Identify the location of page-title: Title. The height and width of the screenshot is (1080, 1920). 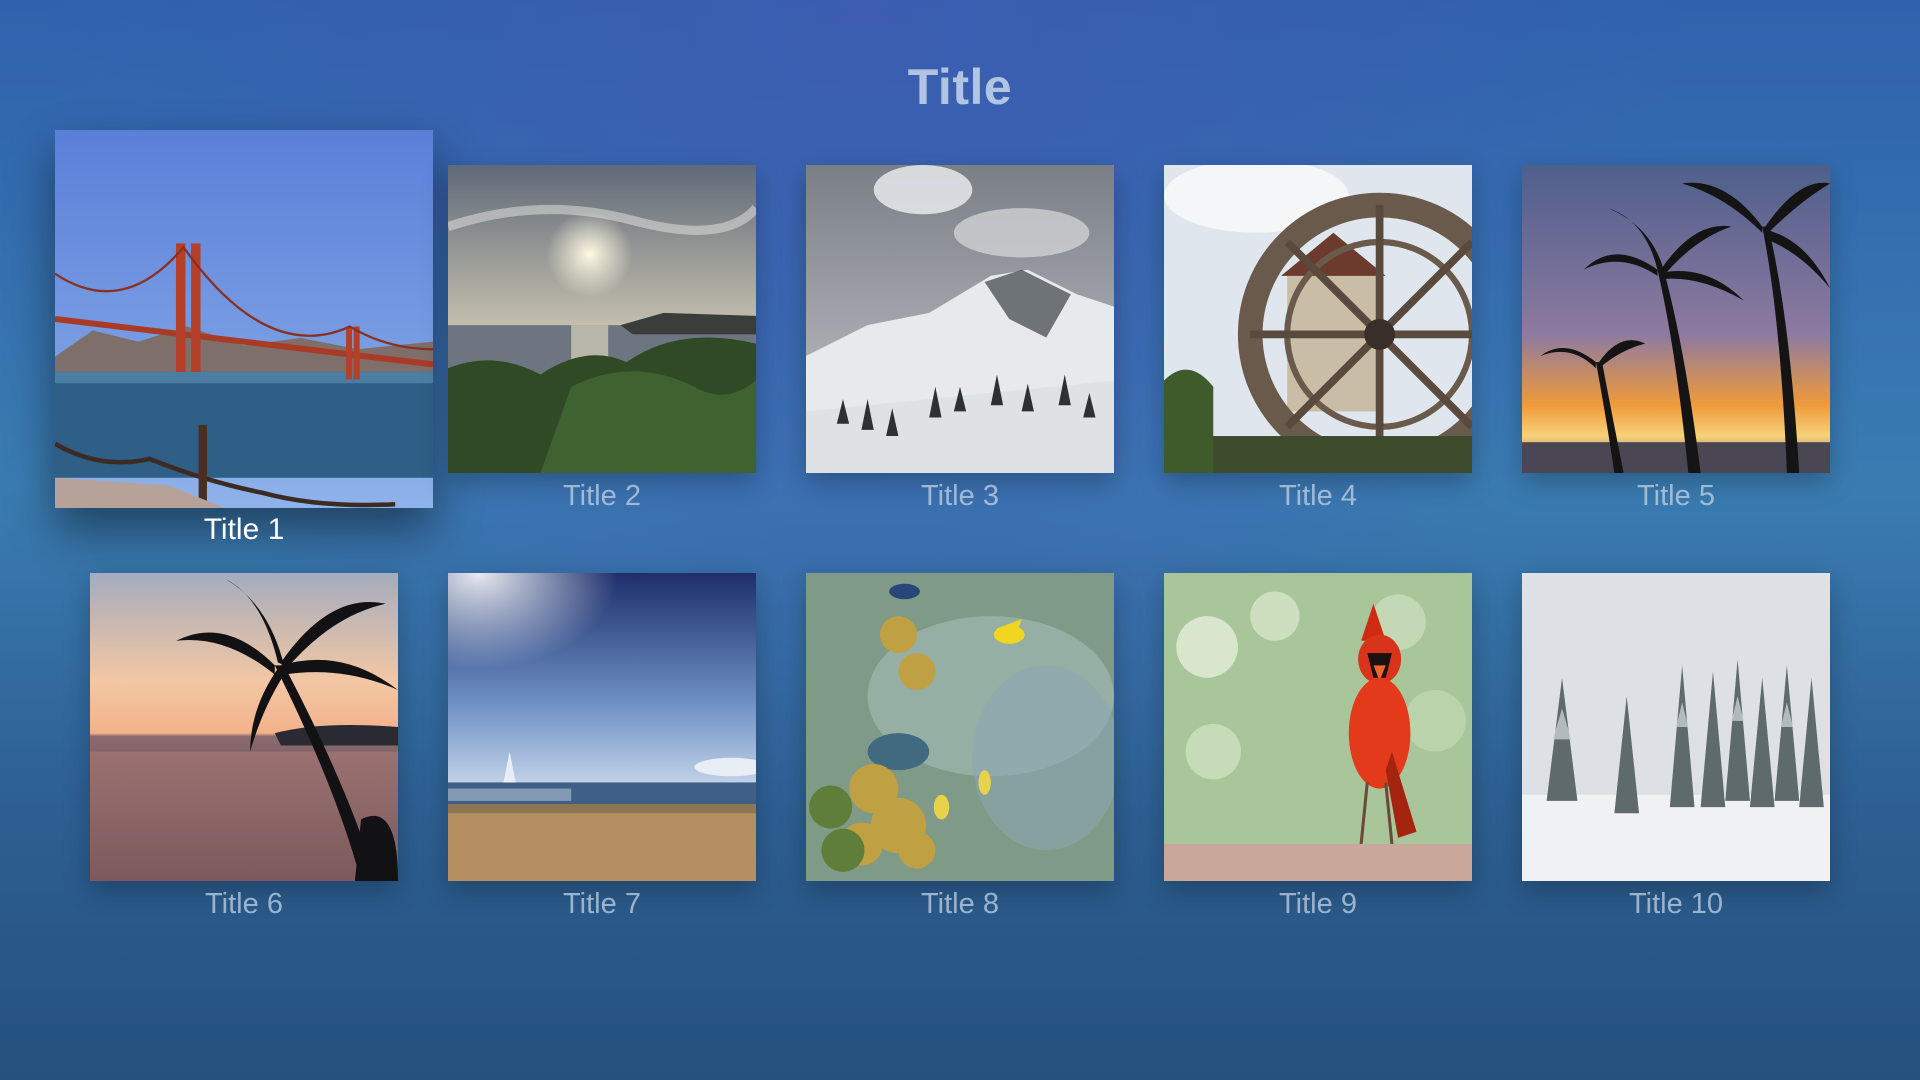
(960, 87).